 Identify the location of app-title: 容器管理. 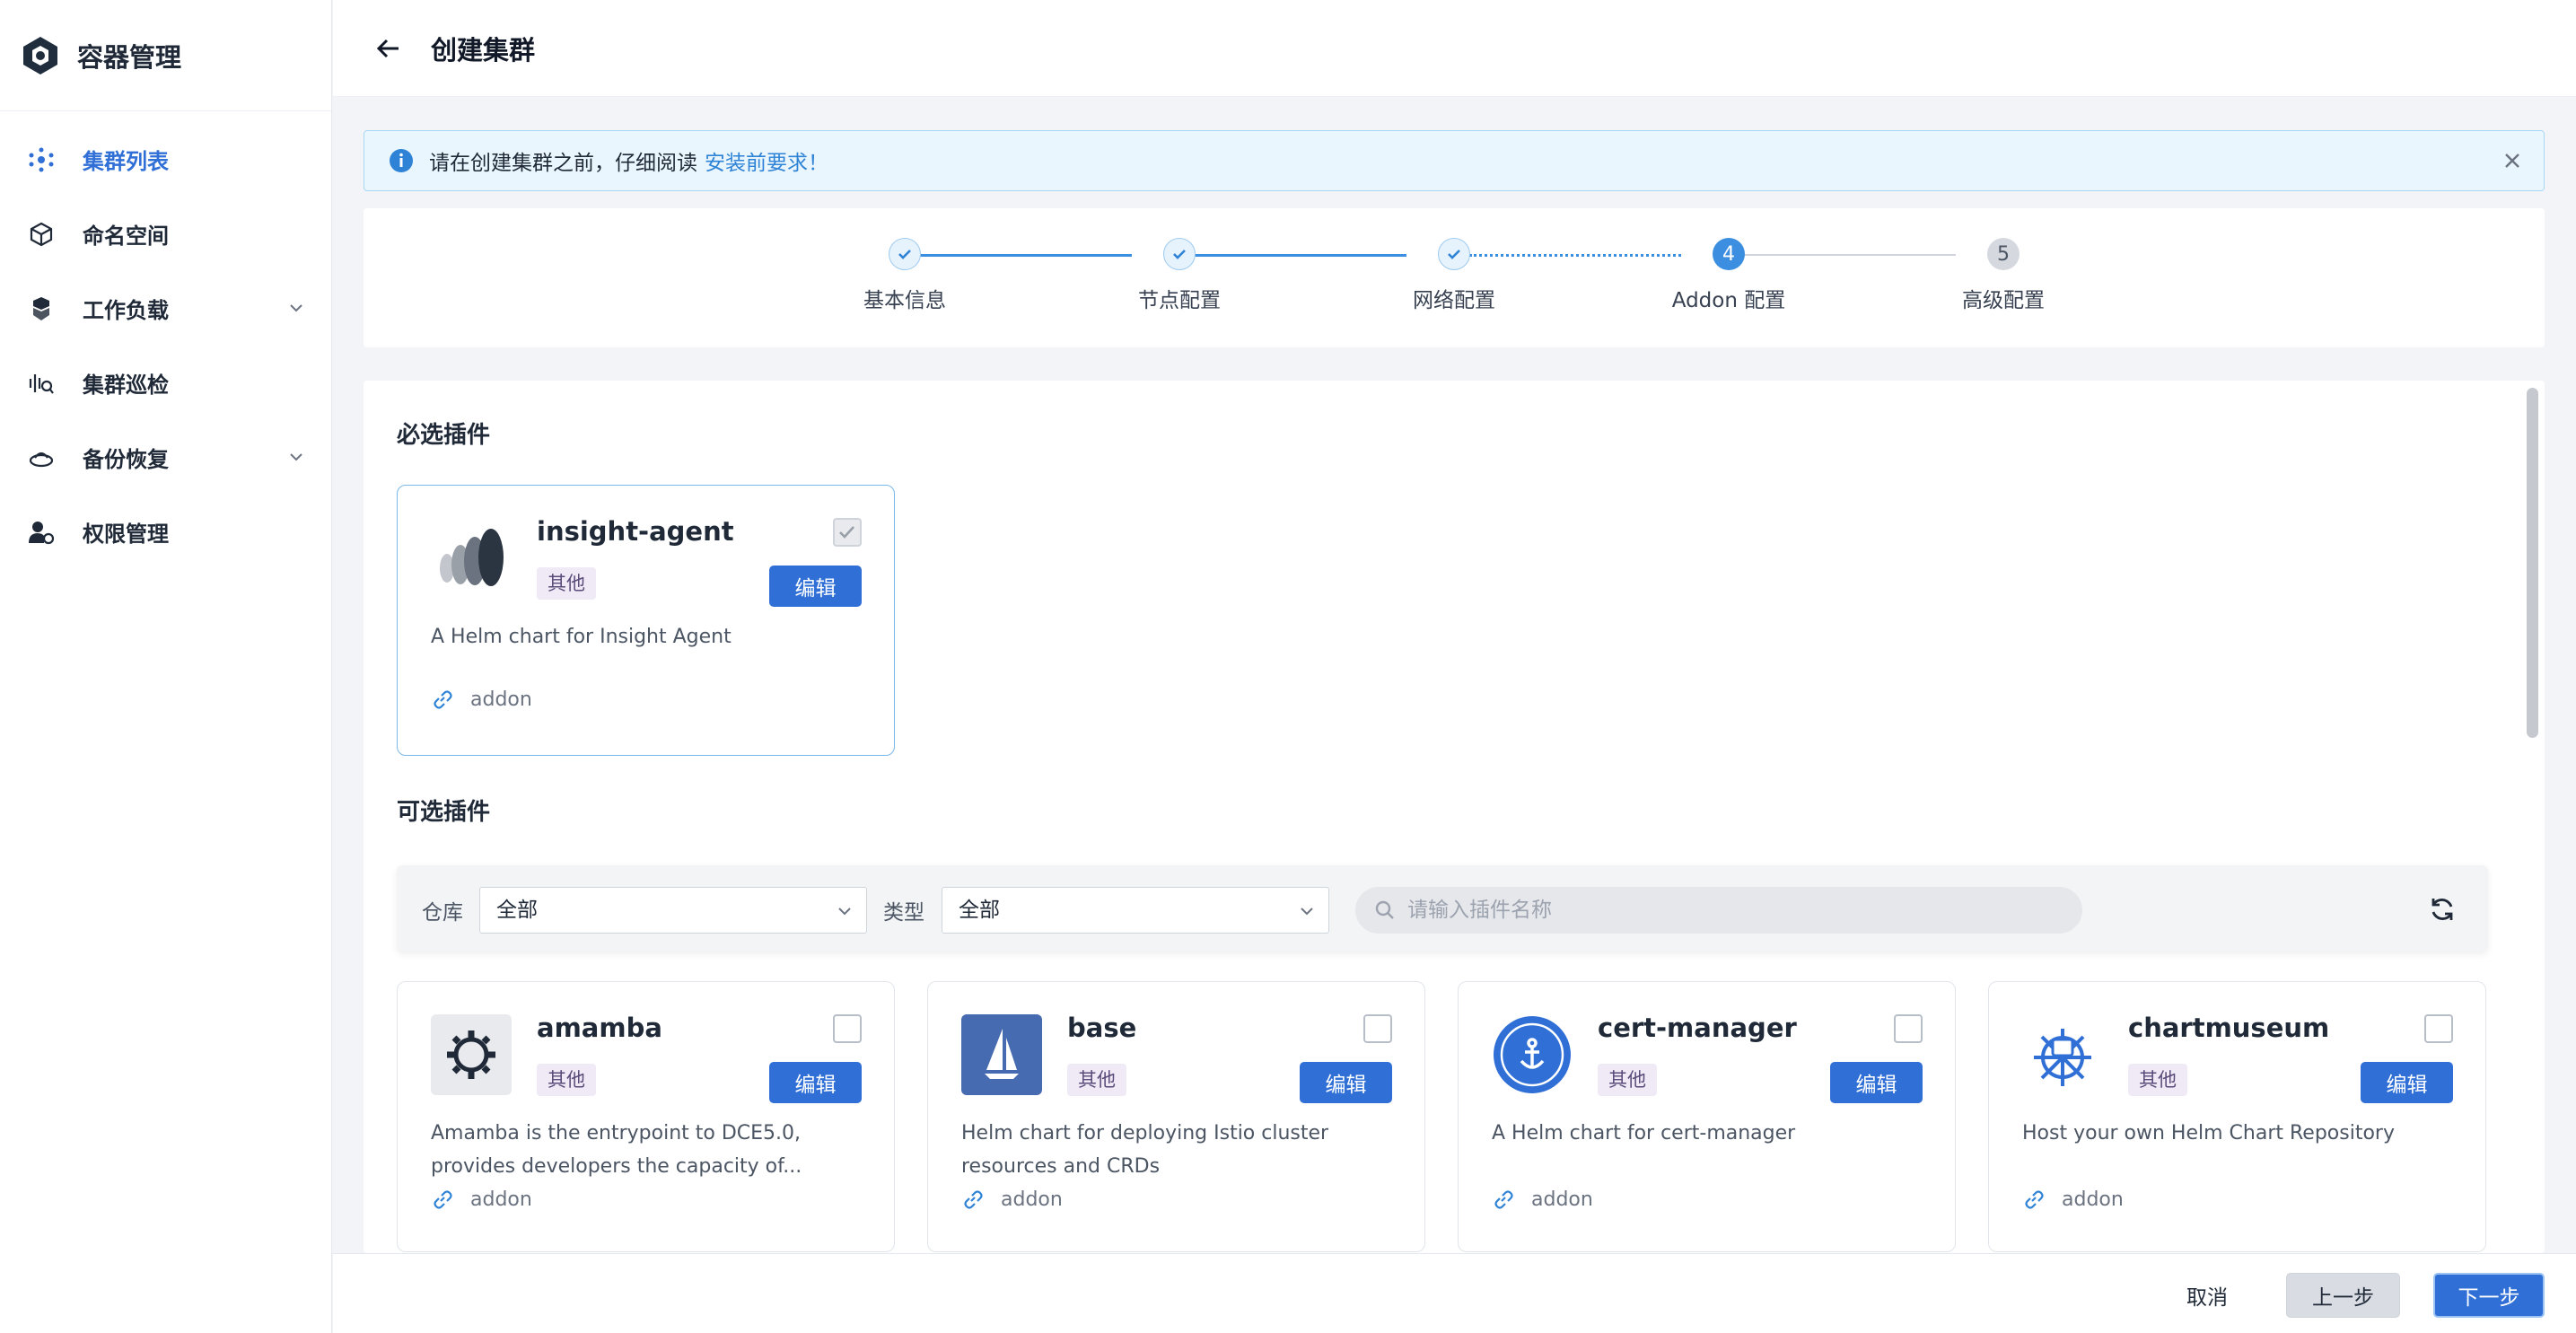
(129, 57).